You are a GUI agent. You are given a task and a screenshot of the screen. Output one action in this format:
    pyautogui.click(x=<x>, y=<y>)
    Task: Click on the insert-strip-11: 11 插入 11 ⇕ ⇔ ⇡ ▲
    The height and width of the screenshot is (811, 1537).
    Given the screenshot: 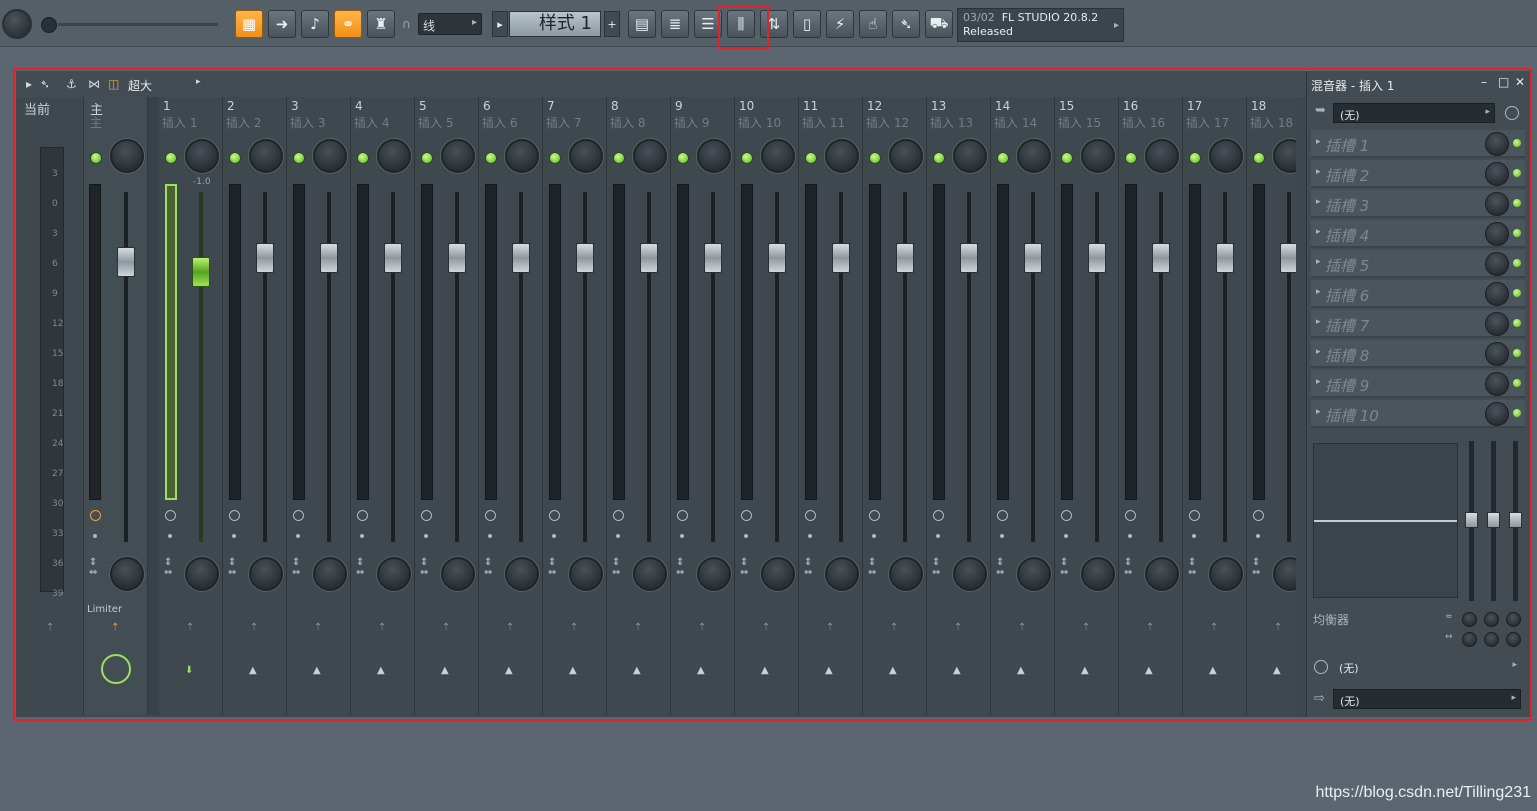 What is the action you would take?
    pyautogui.click(x=831, y=406)
    